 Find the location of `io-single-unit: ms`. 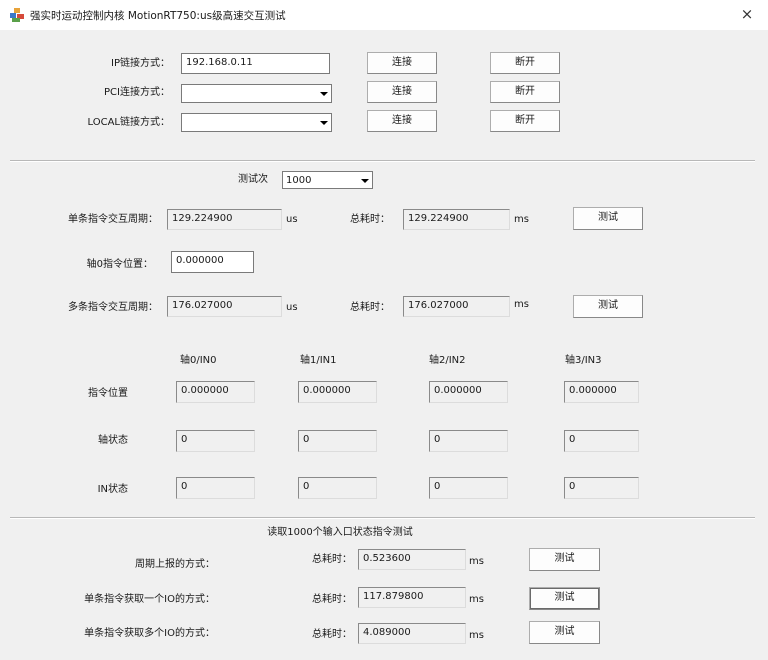

io-single-unit: ms is located at coordinates (476, 599).